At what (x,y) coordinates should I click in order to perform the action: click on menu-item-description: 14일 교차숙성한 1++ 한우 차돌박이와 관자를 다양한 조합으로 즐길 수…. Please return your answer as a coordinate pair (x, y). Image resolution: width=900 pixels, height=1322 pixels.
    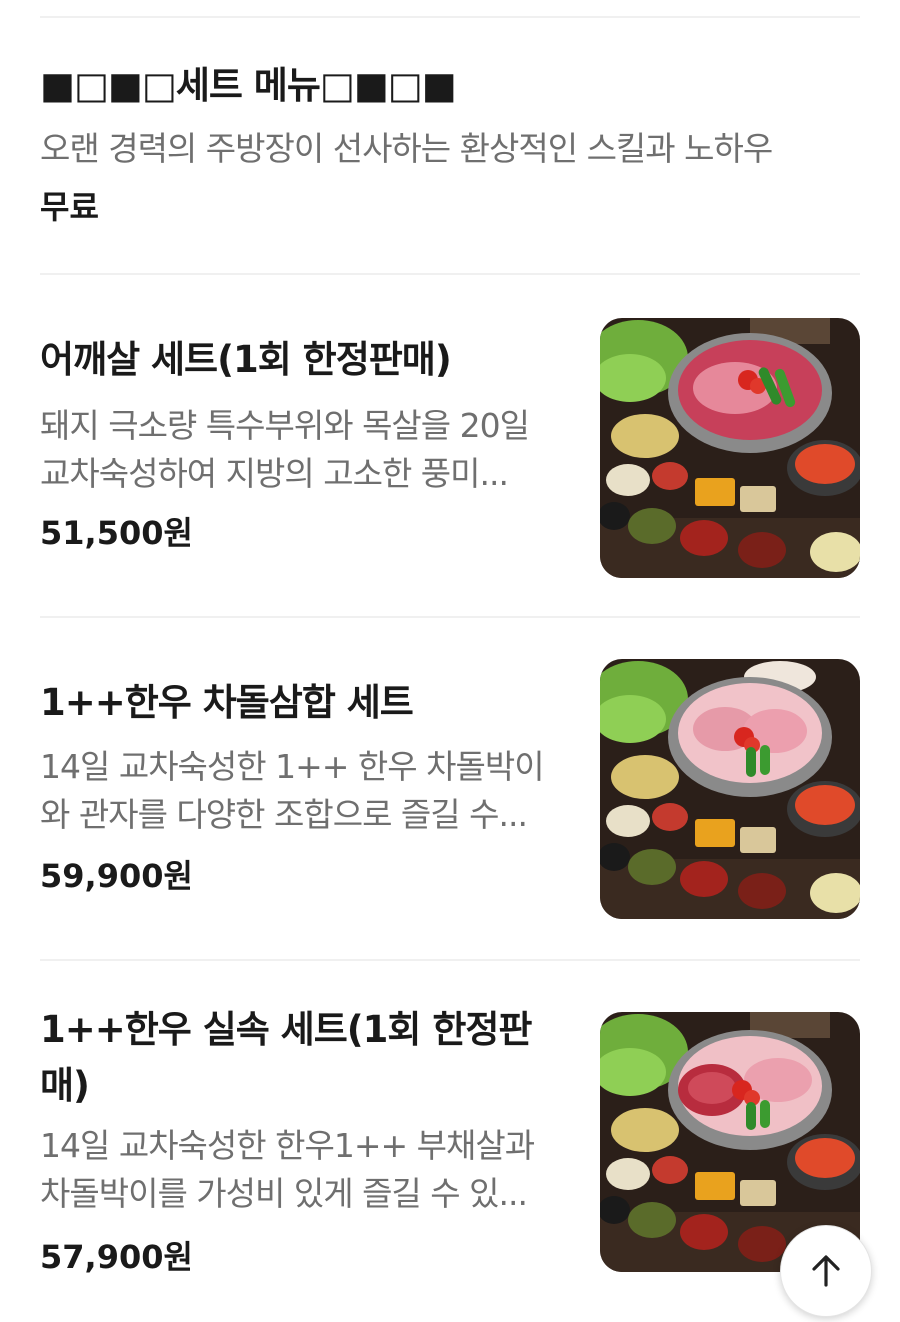
    Looking at the image, I should click on (292, 790).